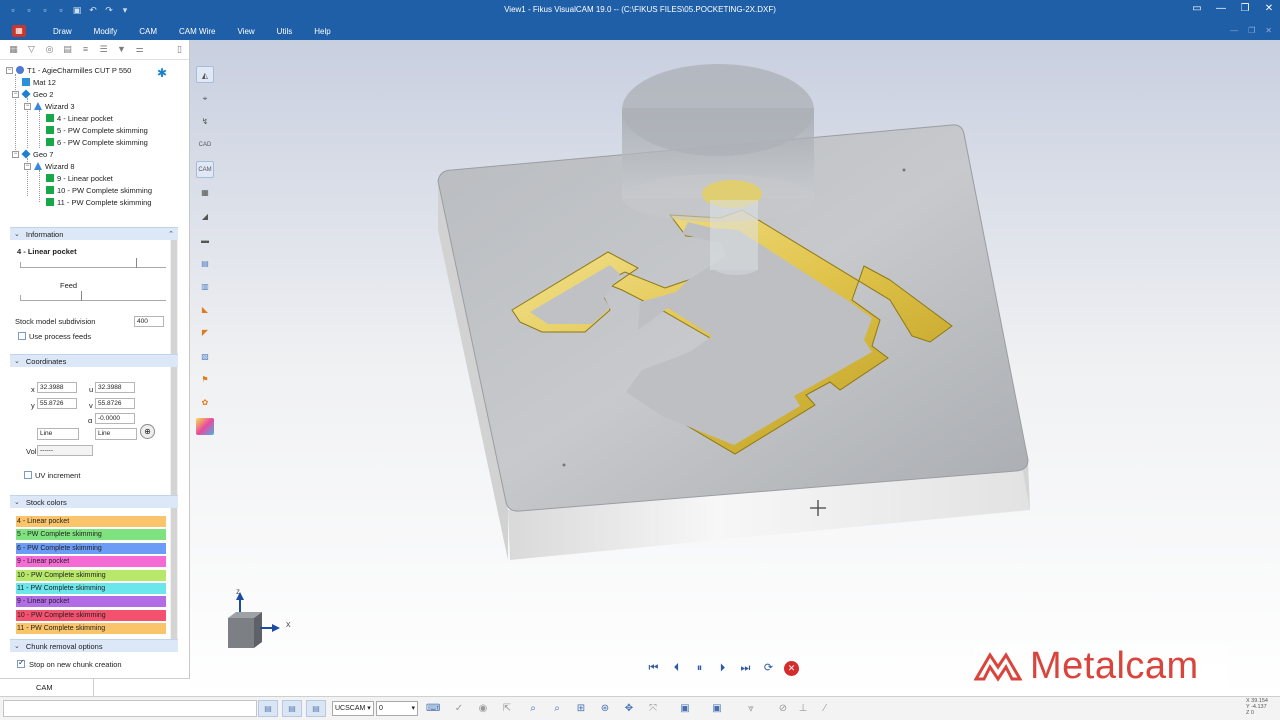 The width and height of the screenshot is (1280, 720). What do you see at coordinates (28, 475) in the screenshot?
I see `uv-increment-checkbox` at bounding box center [28, 475].